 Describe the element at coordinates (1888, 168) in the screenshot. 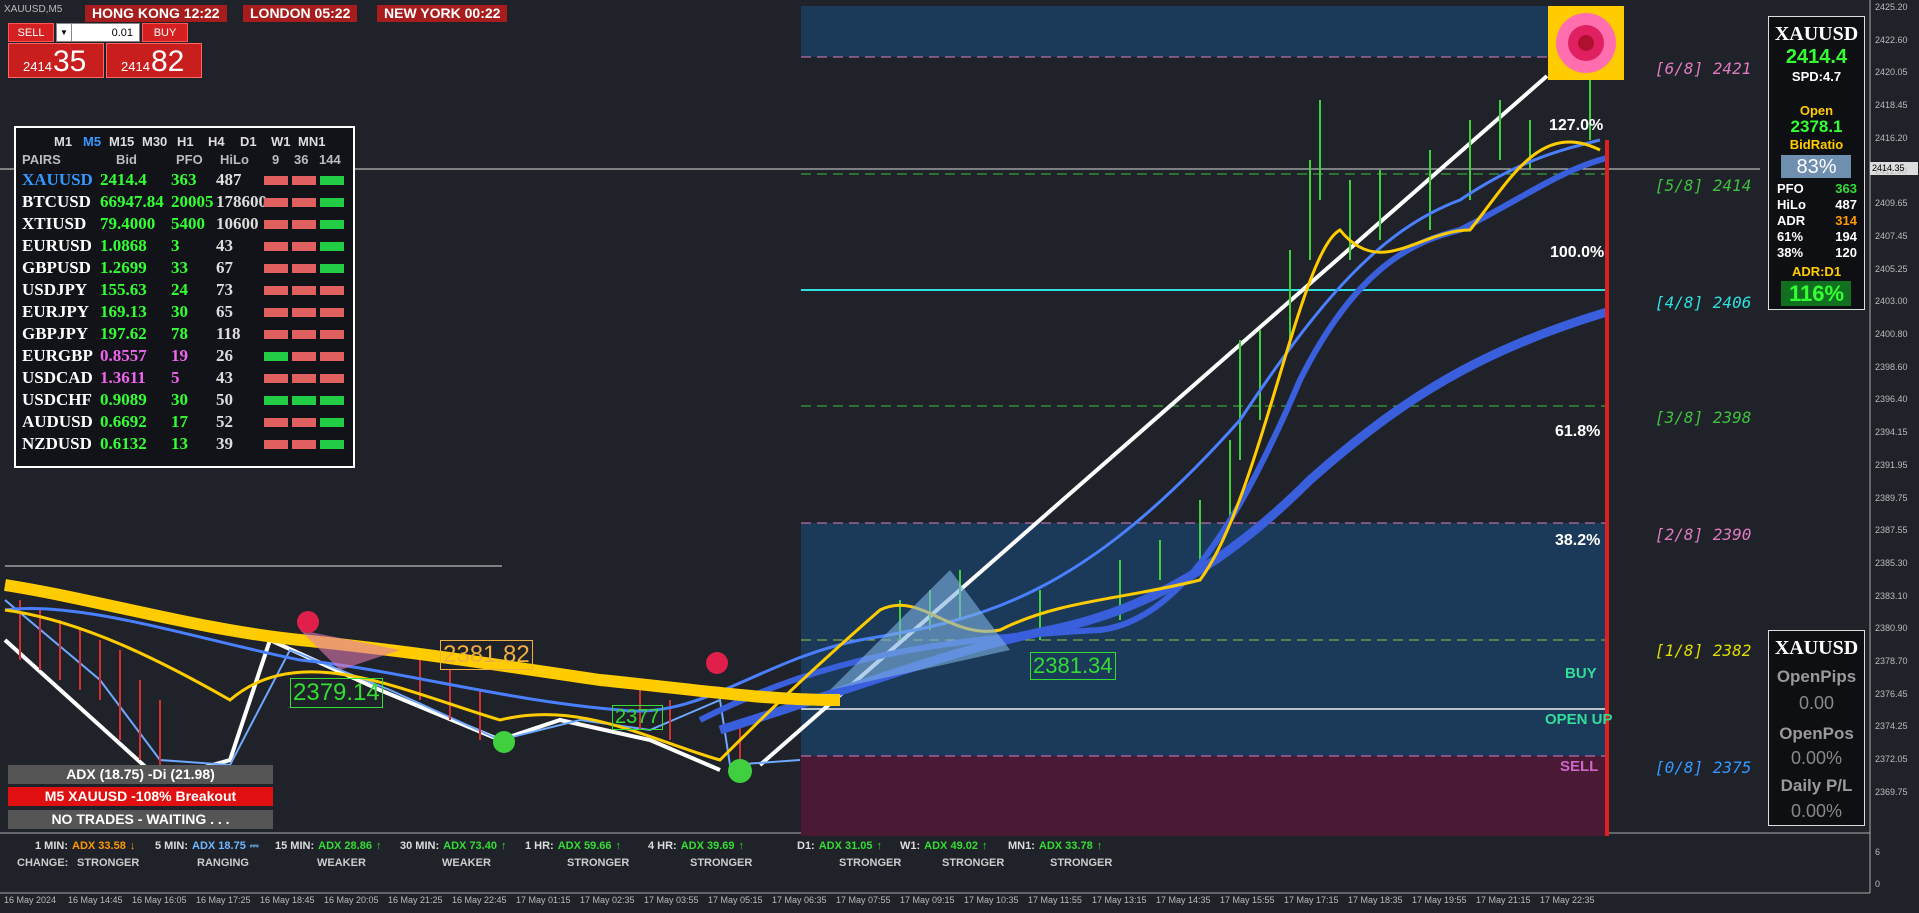

I see `price-tag: 2414.35` at that location.